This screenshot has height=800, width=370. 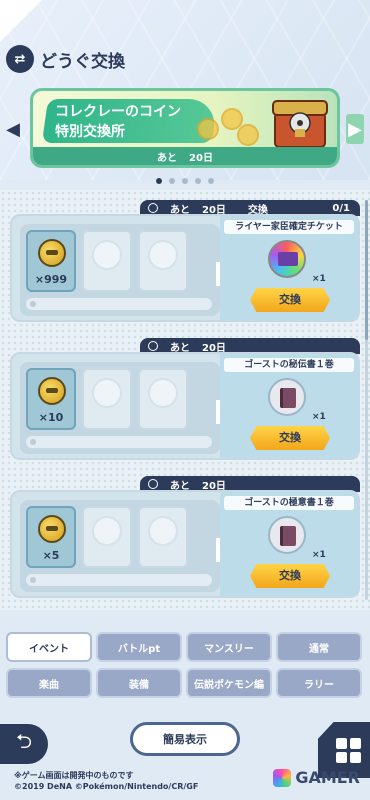 I want to click on tab-monthly: マンスリー, so click(x=229, y=647).